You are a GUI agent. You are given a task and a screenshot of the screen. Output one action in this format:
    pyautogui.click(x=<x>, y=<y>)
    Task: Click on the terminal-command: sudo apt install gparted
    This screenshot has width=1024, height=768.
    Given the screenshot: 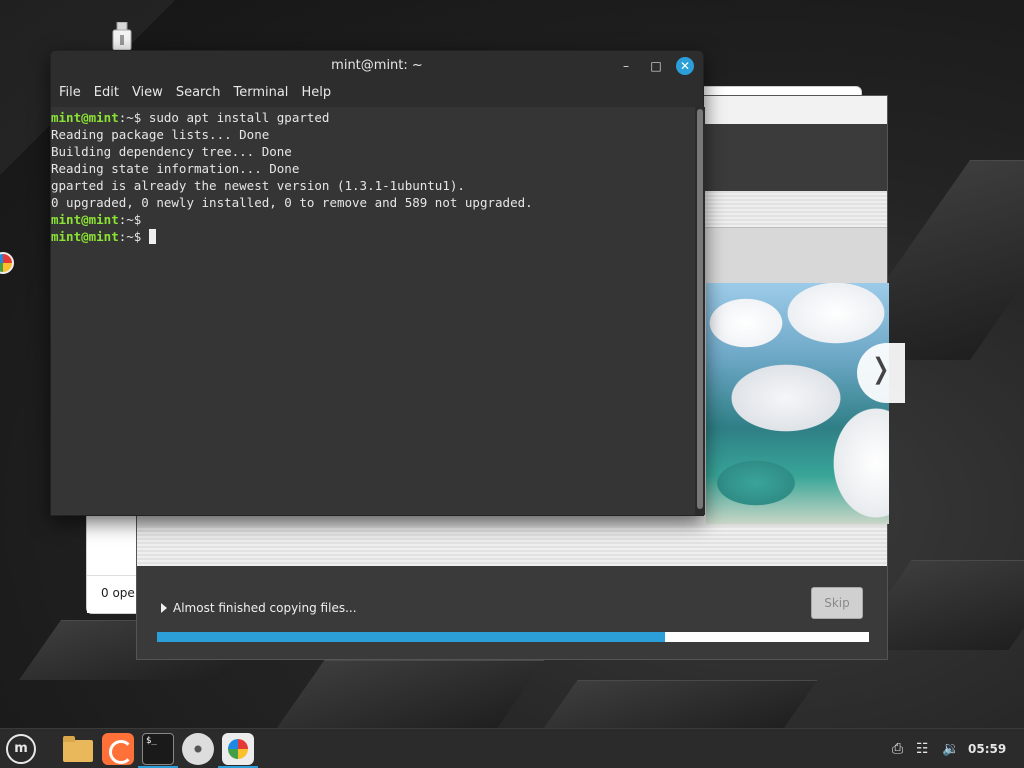 What is the action you would take?
    pyautogui.click(x=235, y=117)
    